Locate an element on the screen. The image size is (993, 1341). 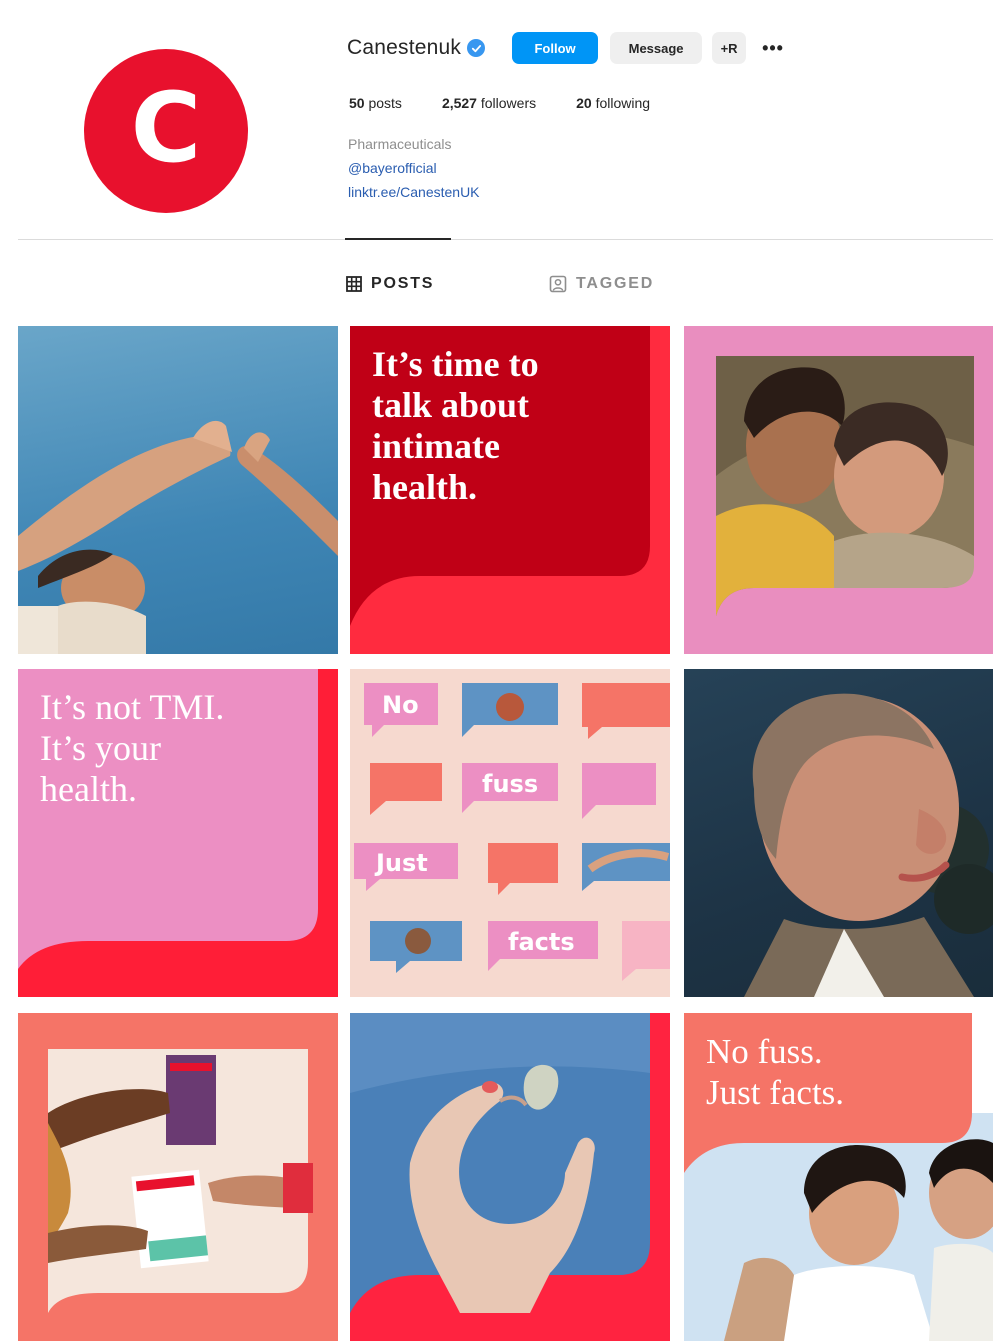
grid-icon is located at coordinates (354, 284).